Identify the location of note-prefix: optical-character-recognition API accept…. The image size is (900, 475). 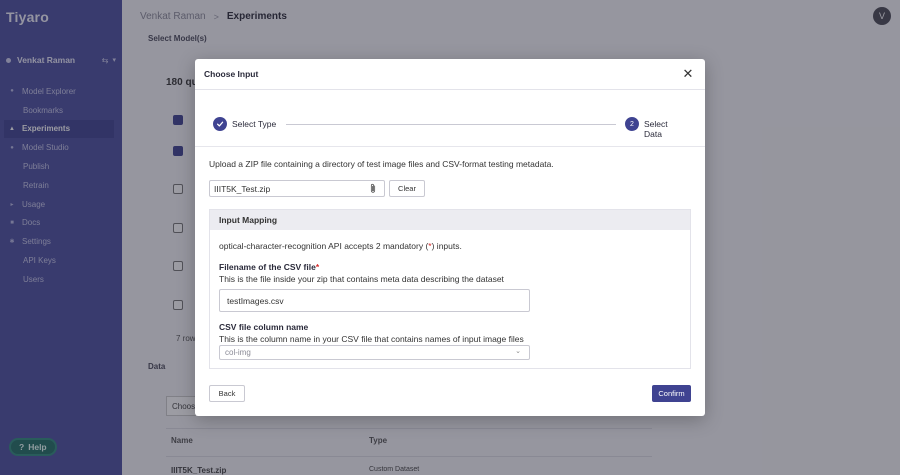
(324, 246).